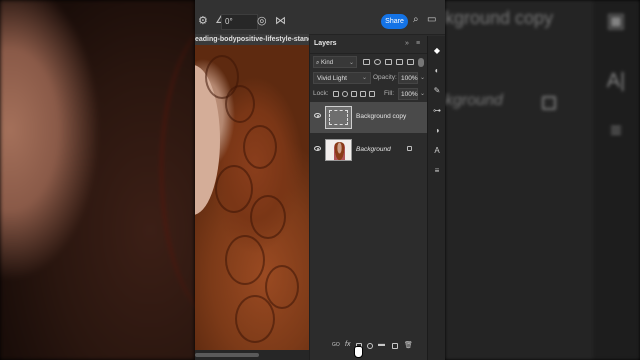 The image size is (640, 360). What do you see at coordinates (395, 346) in the screenshot?
I see `new-layer-icon` at bounding box center [395, 346].